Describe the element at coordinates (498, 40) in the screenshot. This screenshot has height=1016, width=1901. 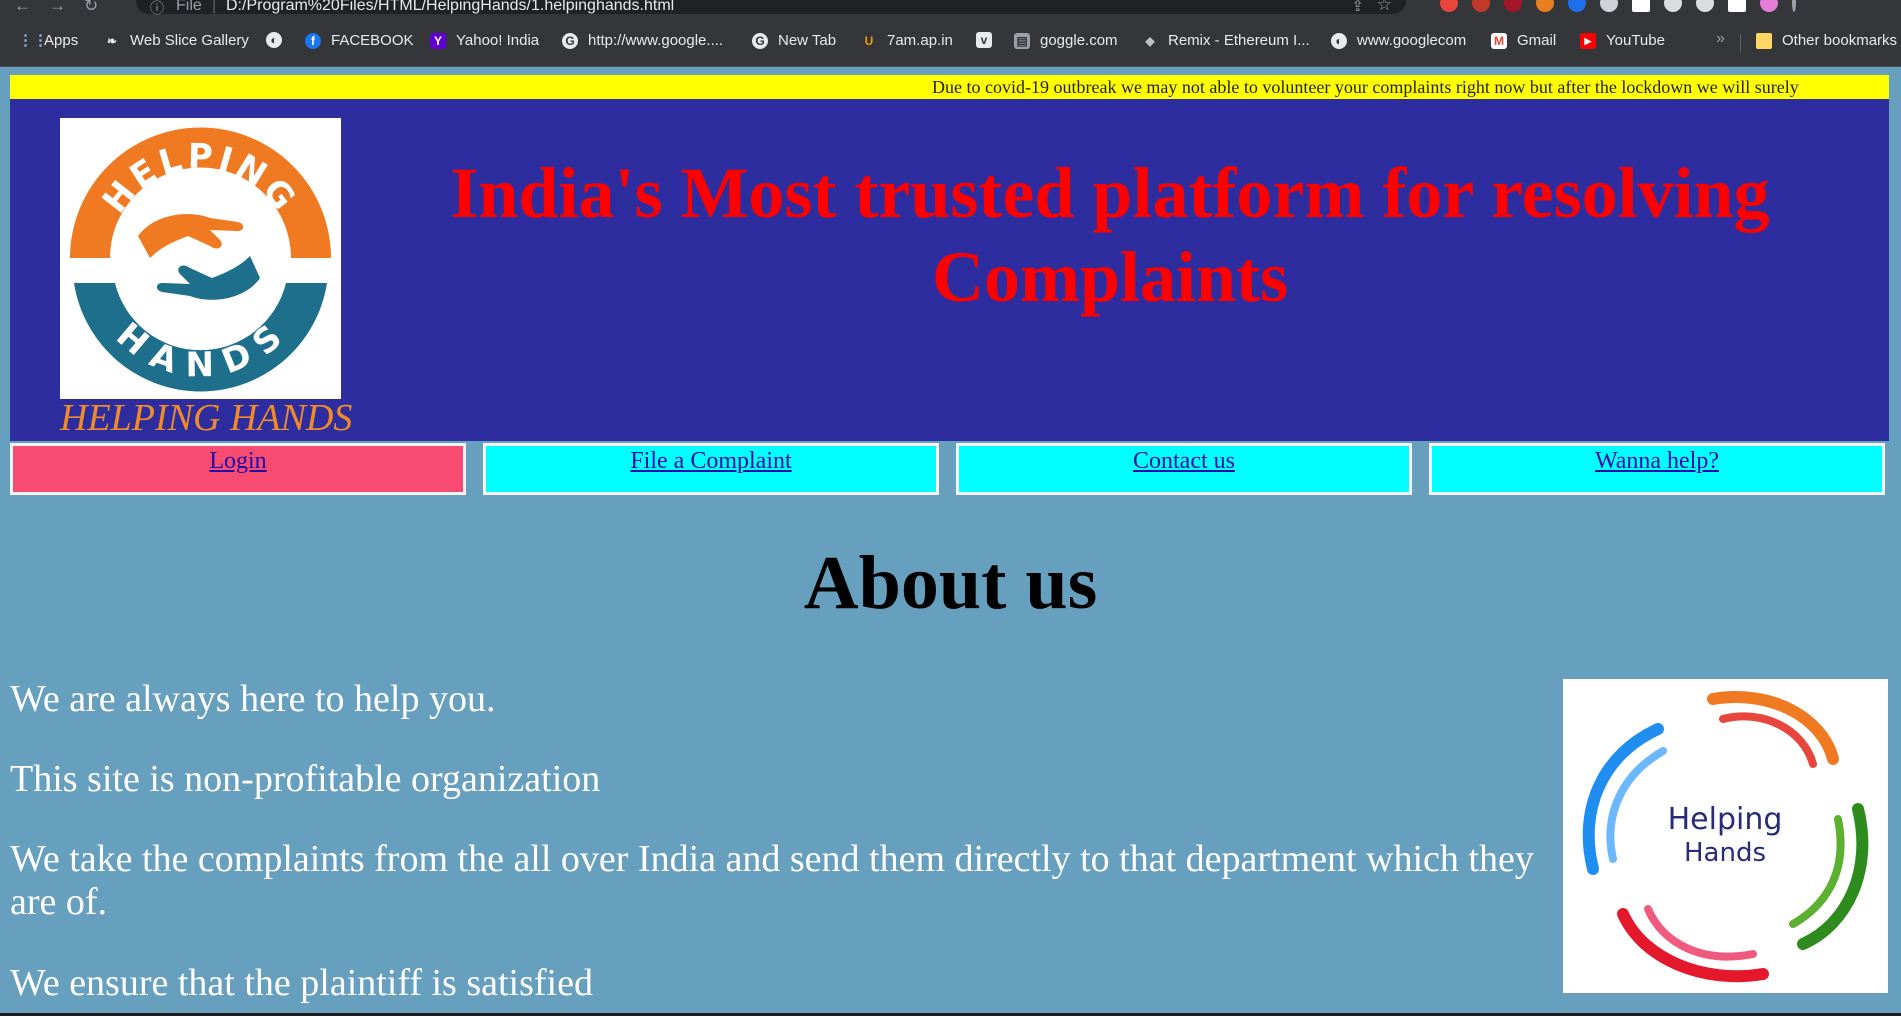
I see `bookmark-label: Yahoo! India` at that location.